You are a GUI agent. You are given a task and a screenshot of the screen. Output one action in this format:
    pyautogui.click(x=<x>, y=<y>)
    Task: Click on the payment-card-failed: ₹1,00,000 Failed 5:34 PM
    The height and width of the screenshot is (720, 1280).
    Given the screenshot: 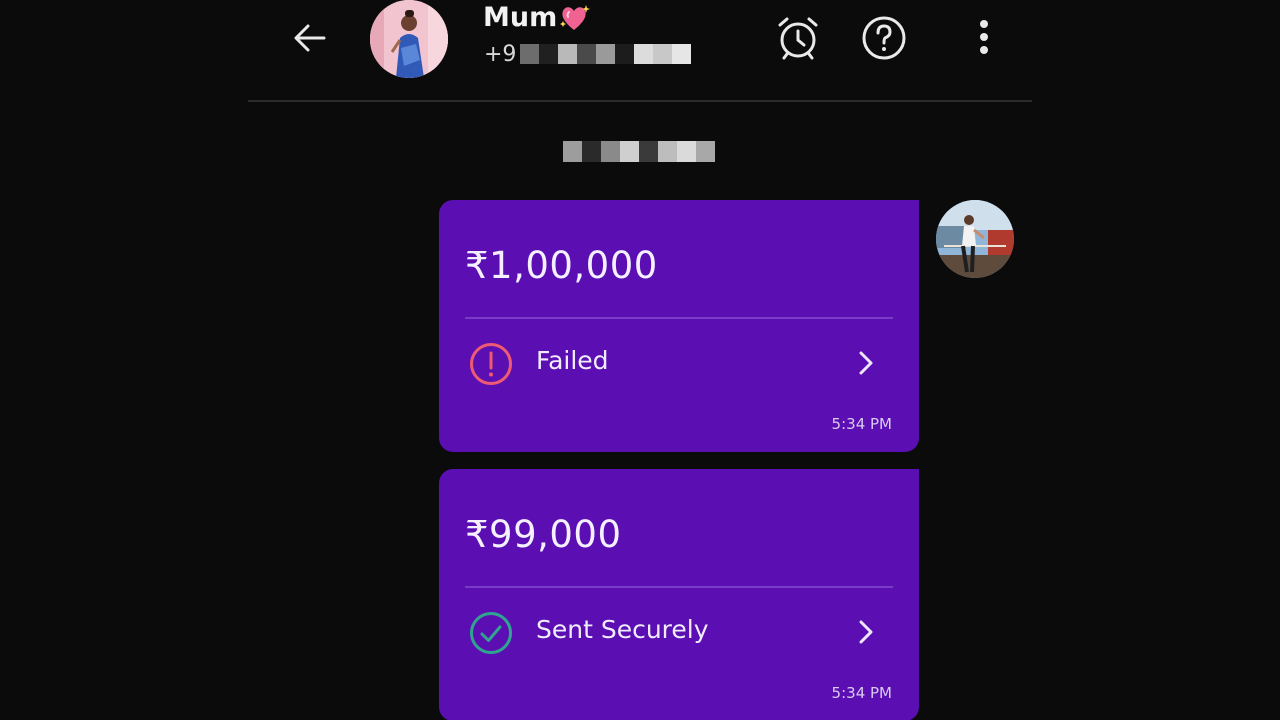 What is the action you would take?
    pyautogui.click(x=679, y=326)
    